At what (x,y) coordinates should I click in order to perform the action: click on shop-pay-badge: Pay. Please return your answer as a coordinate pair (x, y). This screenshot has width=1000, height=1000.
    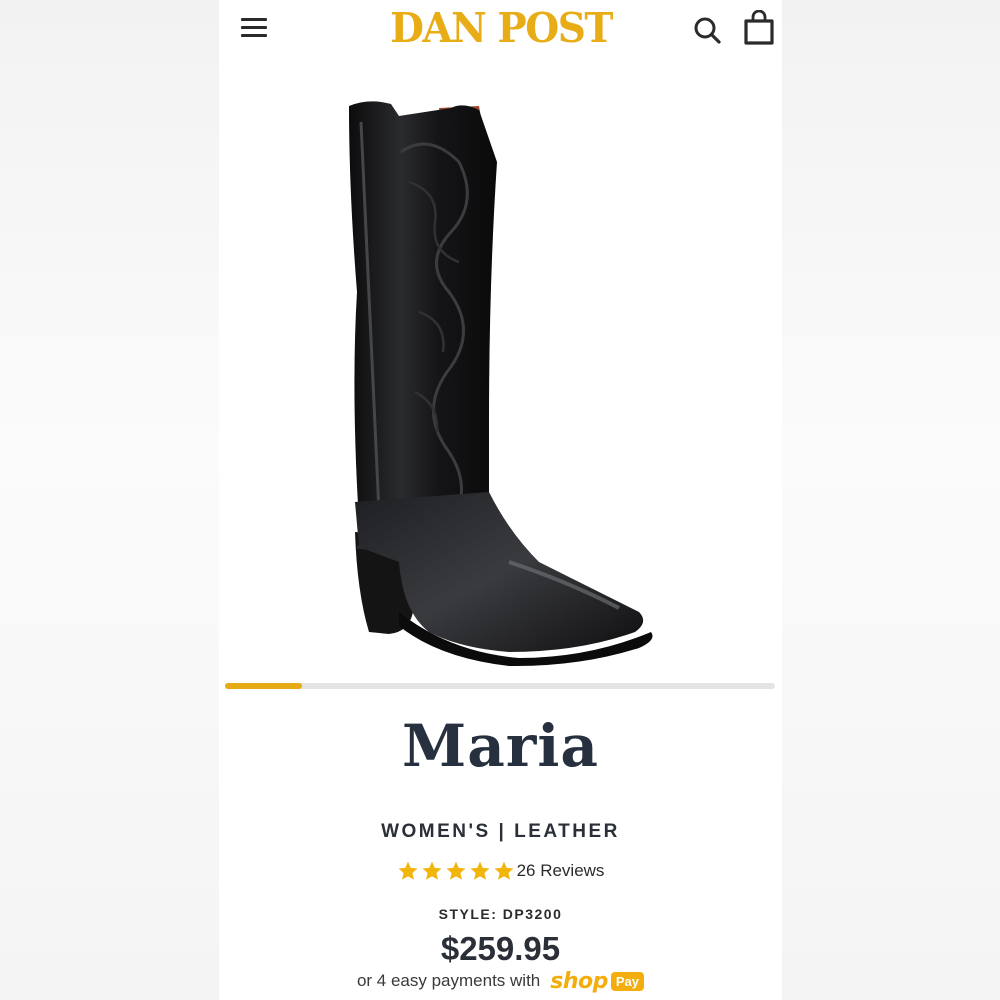
    Looking at the image, I should click on (627, 981).